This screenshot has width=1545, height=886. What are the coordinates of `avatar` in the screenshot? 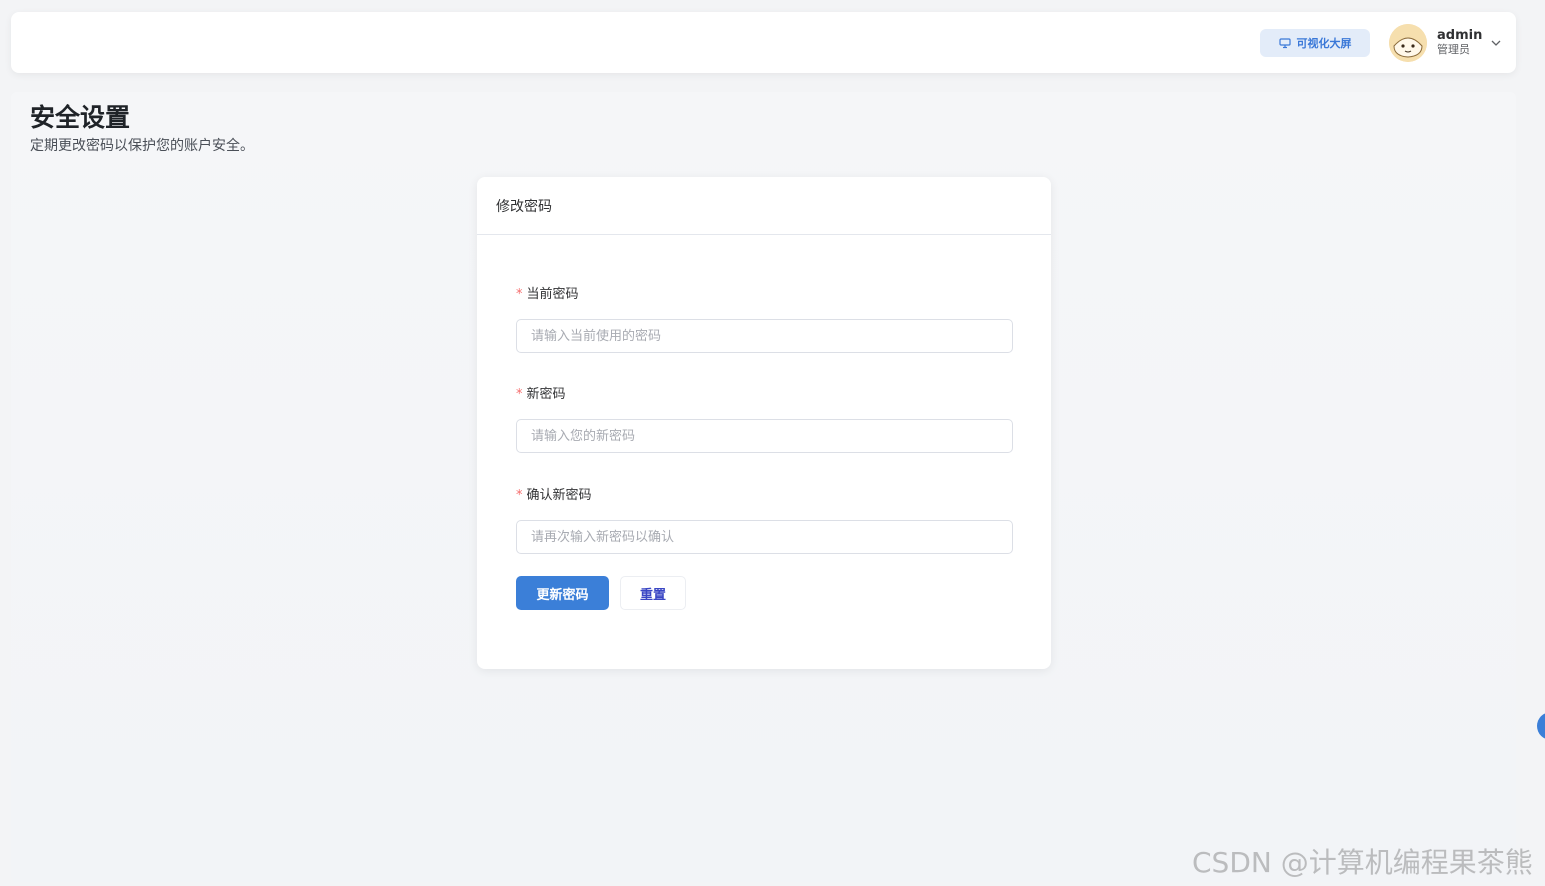 It's located at (1408, 43).